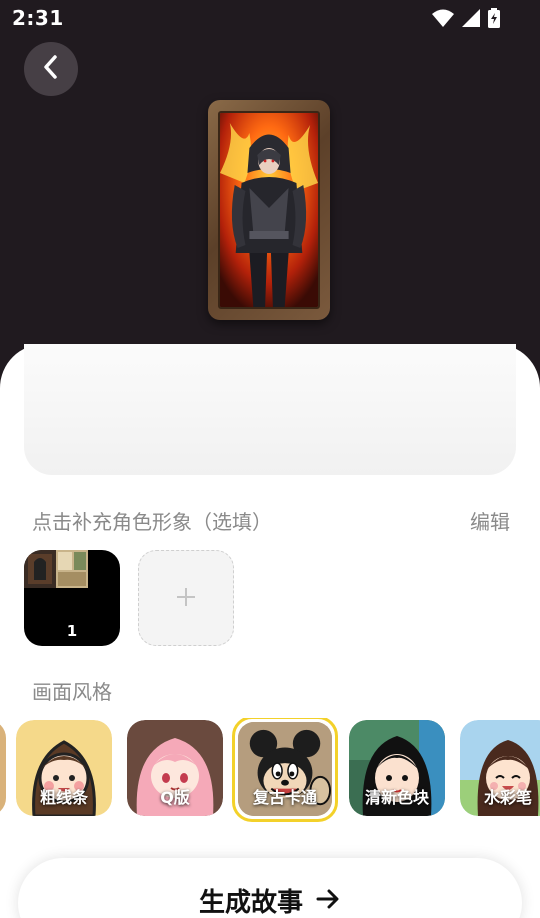  I want to click on character-thumbnail-count: 1, so click(72, 631).